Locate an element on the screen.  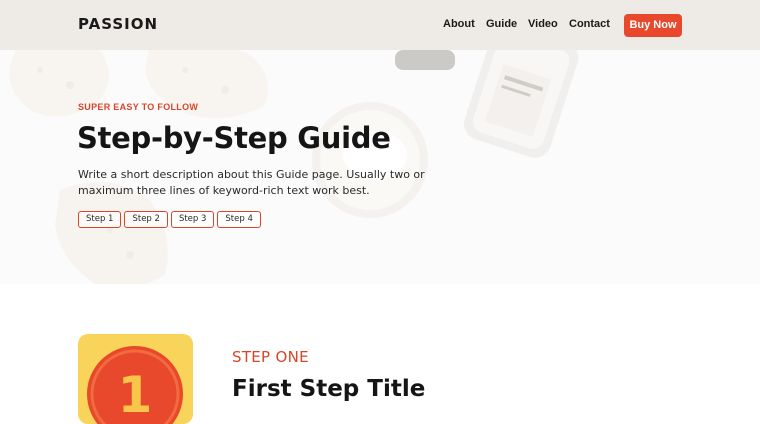
site-logo: PASSION is located at coordinates (118, 24).